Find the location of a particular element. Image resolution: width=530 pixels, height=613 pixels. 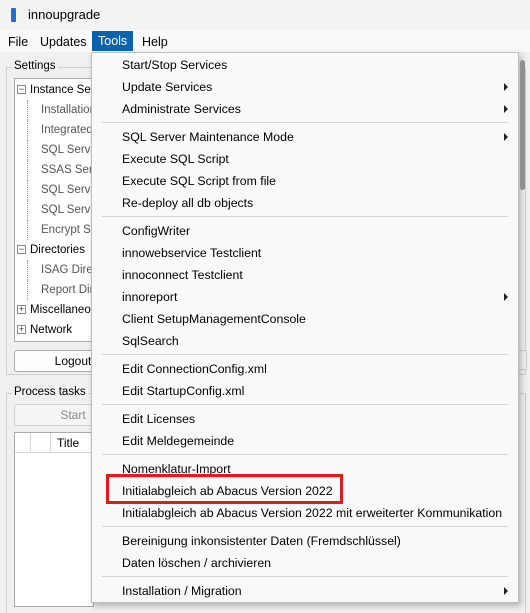

menu-item-re-deploy-all-db-objects: Re-deploy all db objects is located at coordinates (187, 203).